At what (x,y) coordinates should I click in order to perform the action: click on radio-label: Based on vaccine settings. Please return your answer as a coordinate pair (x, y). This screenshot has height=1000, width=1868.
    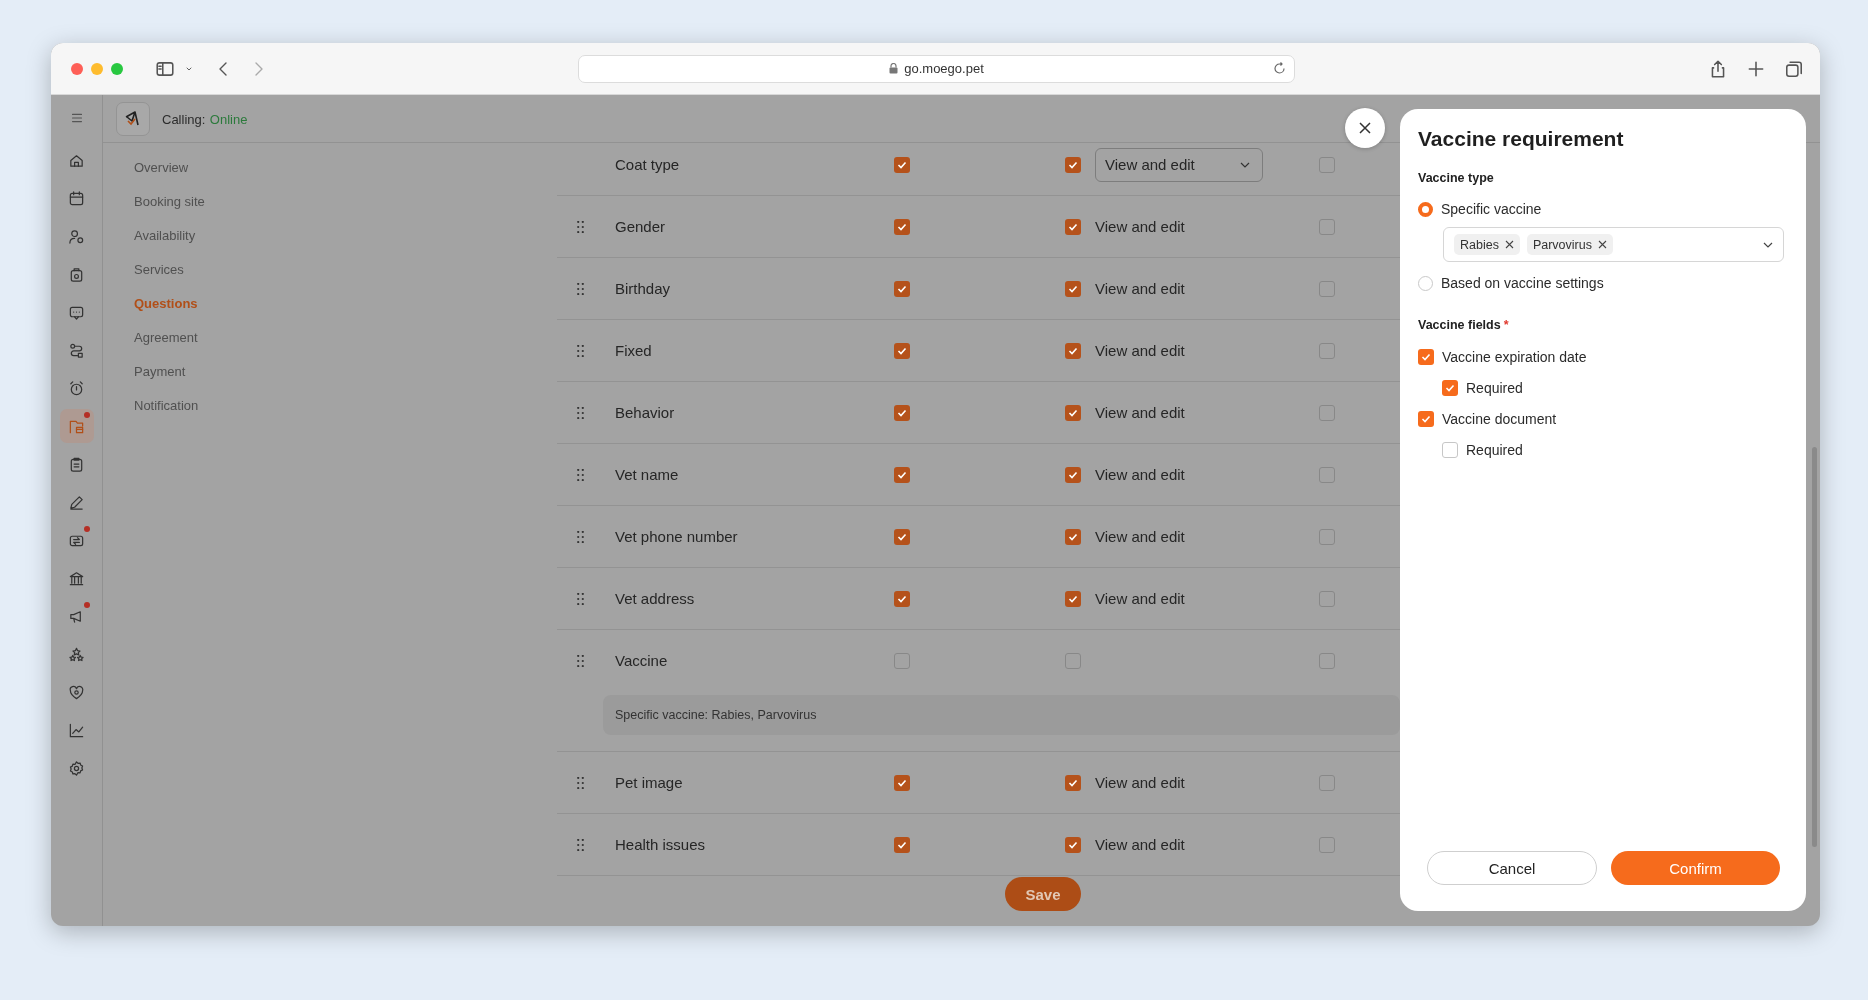
    Looking at the image, I should click on (1522, 283).